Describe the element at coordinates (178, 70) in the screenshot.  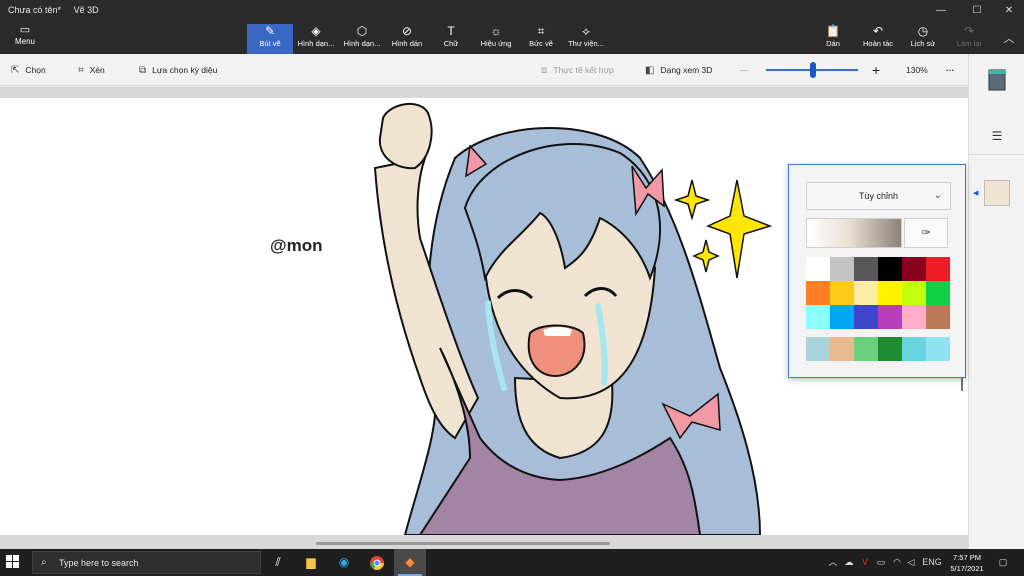
I see `magic-select-button: ⧉ Lựa chọn kỳ diệu` at that location.